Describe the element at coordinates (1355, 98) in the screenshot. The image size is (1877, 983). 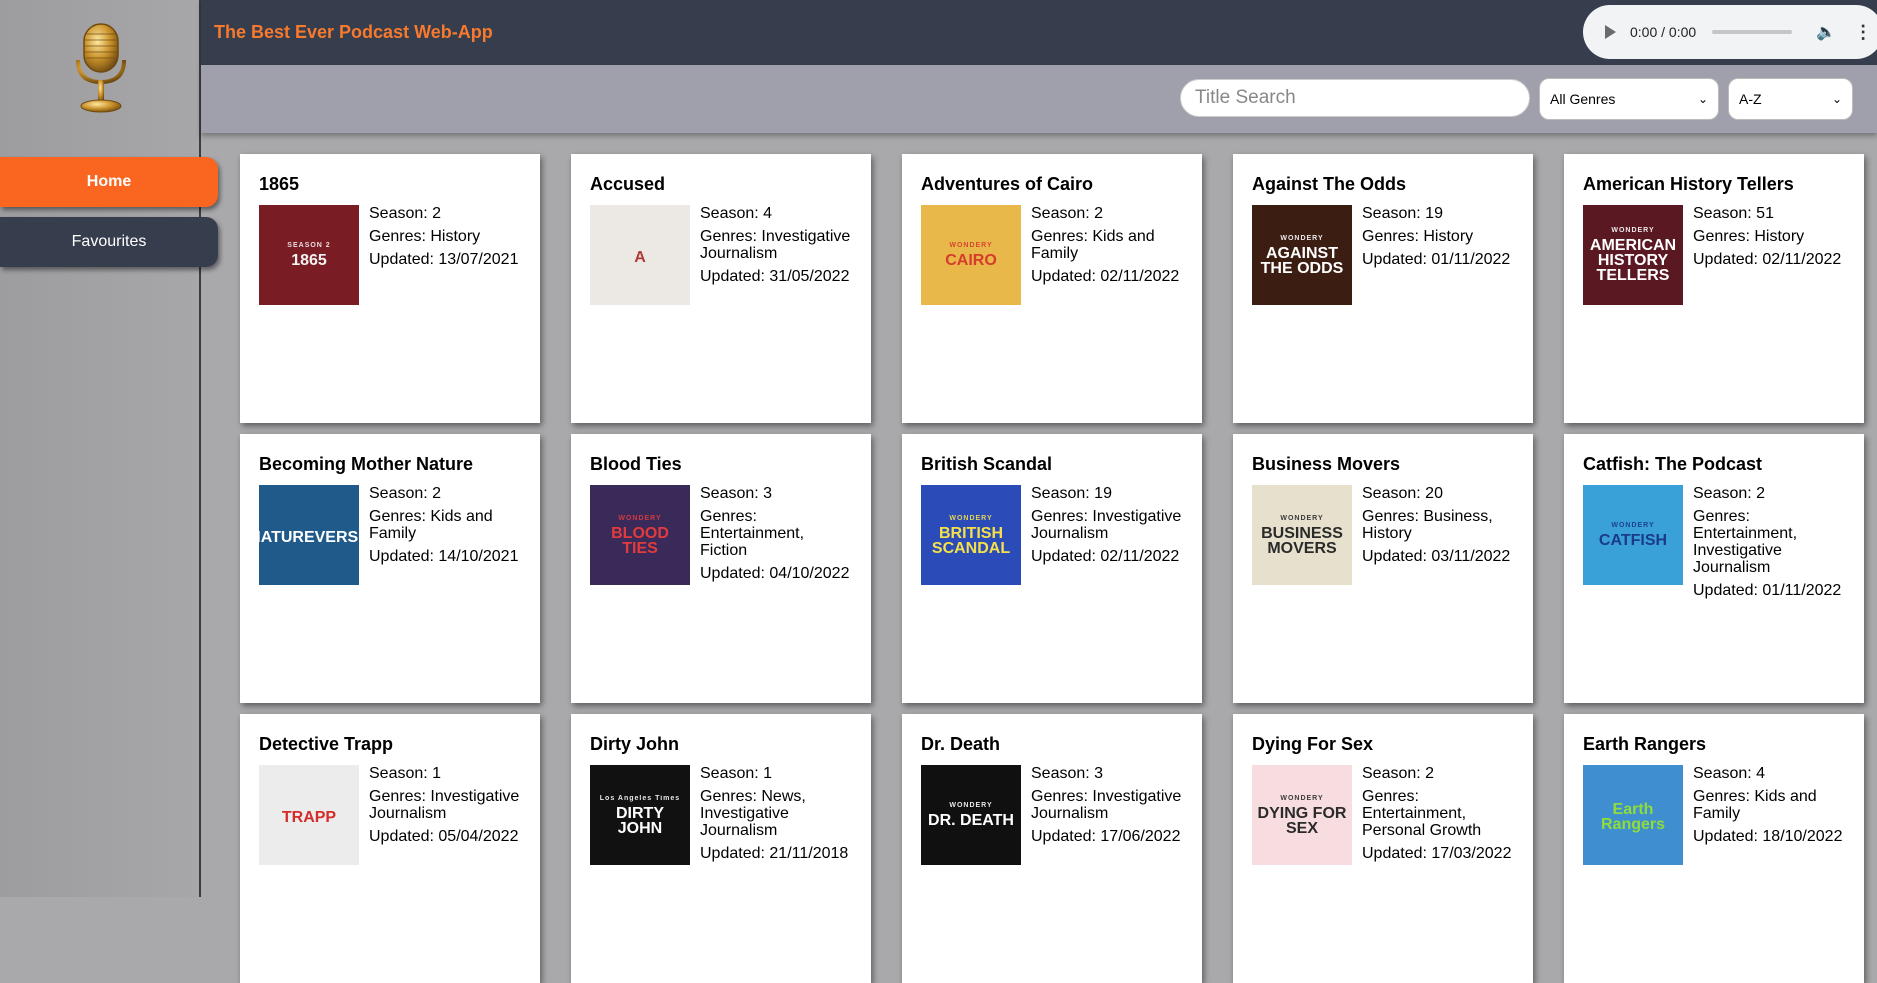
I see `title-search-input` at that location.